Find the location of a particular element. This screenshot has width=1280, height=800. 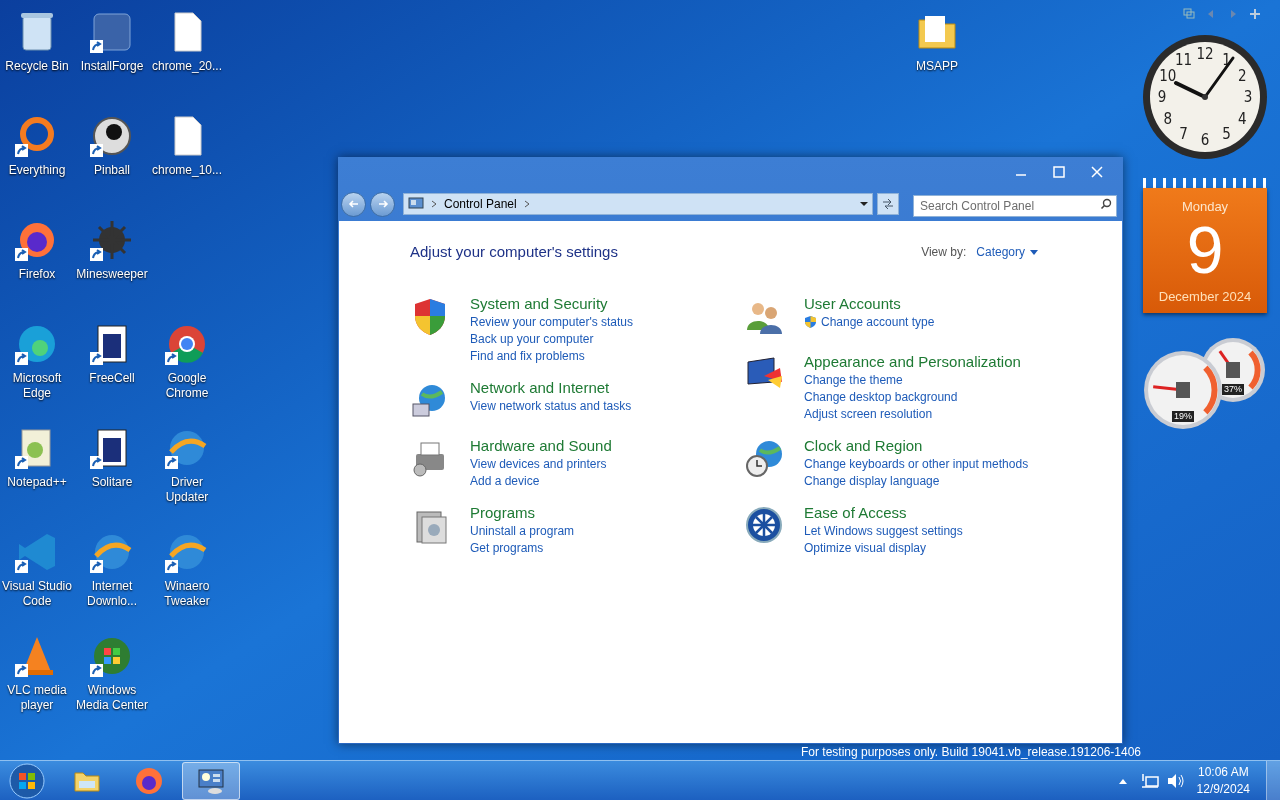

right-arrow-icon is located at coordinates (382, 204).